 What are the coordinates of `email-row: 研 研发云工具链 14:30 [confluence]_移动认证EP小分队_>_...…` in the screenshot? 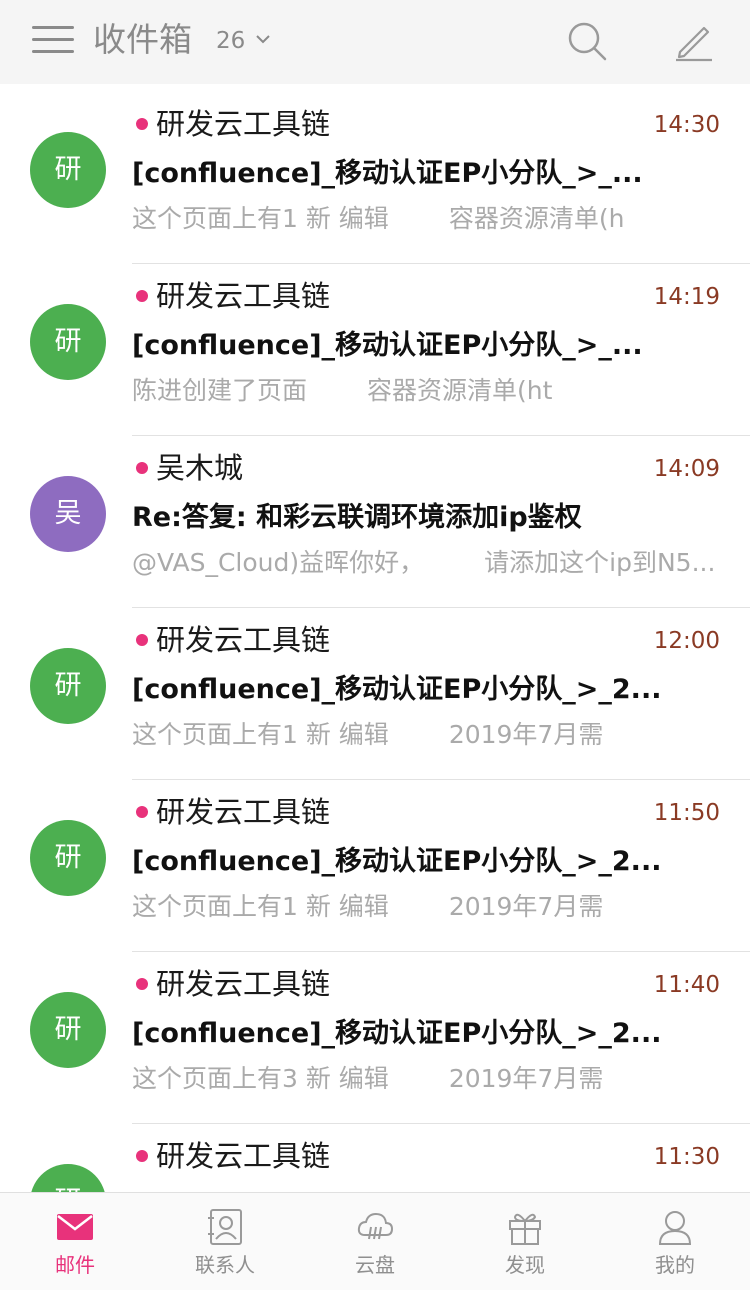 It's located at (375, 178).